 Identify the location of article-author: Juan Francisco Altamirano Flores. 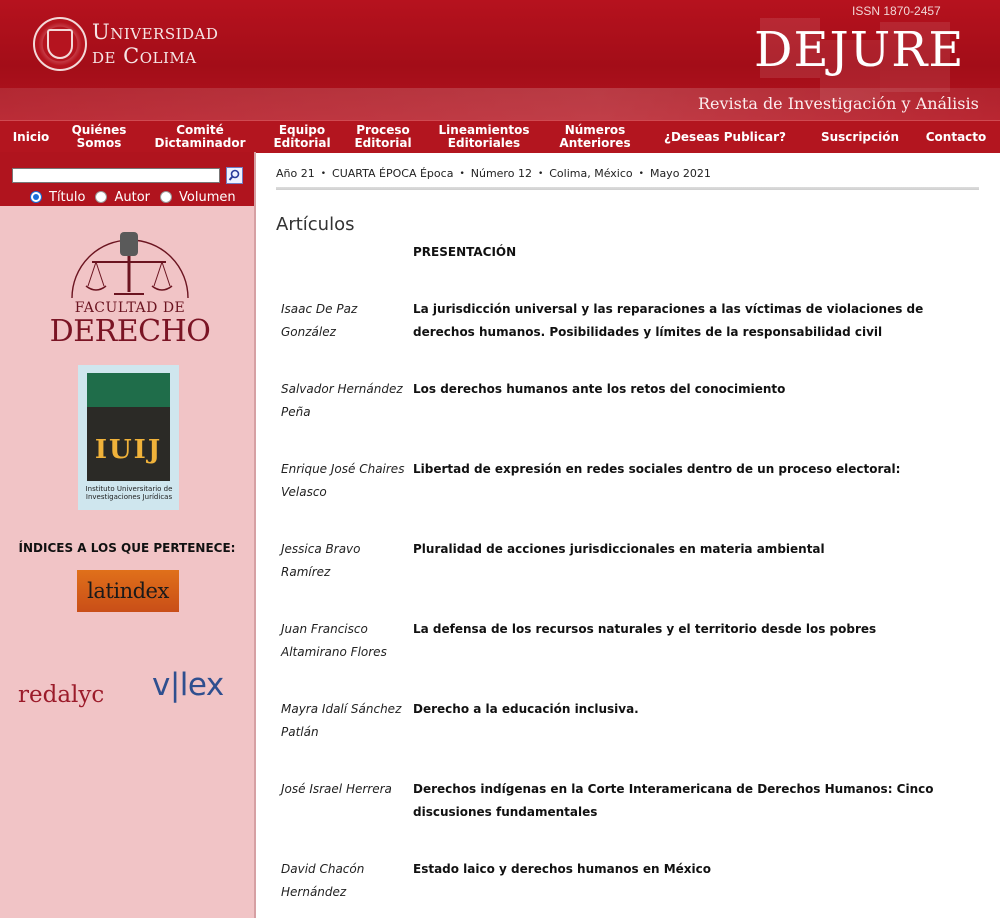
(334, 640).